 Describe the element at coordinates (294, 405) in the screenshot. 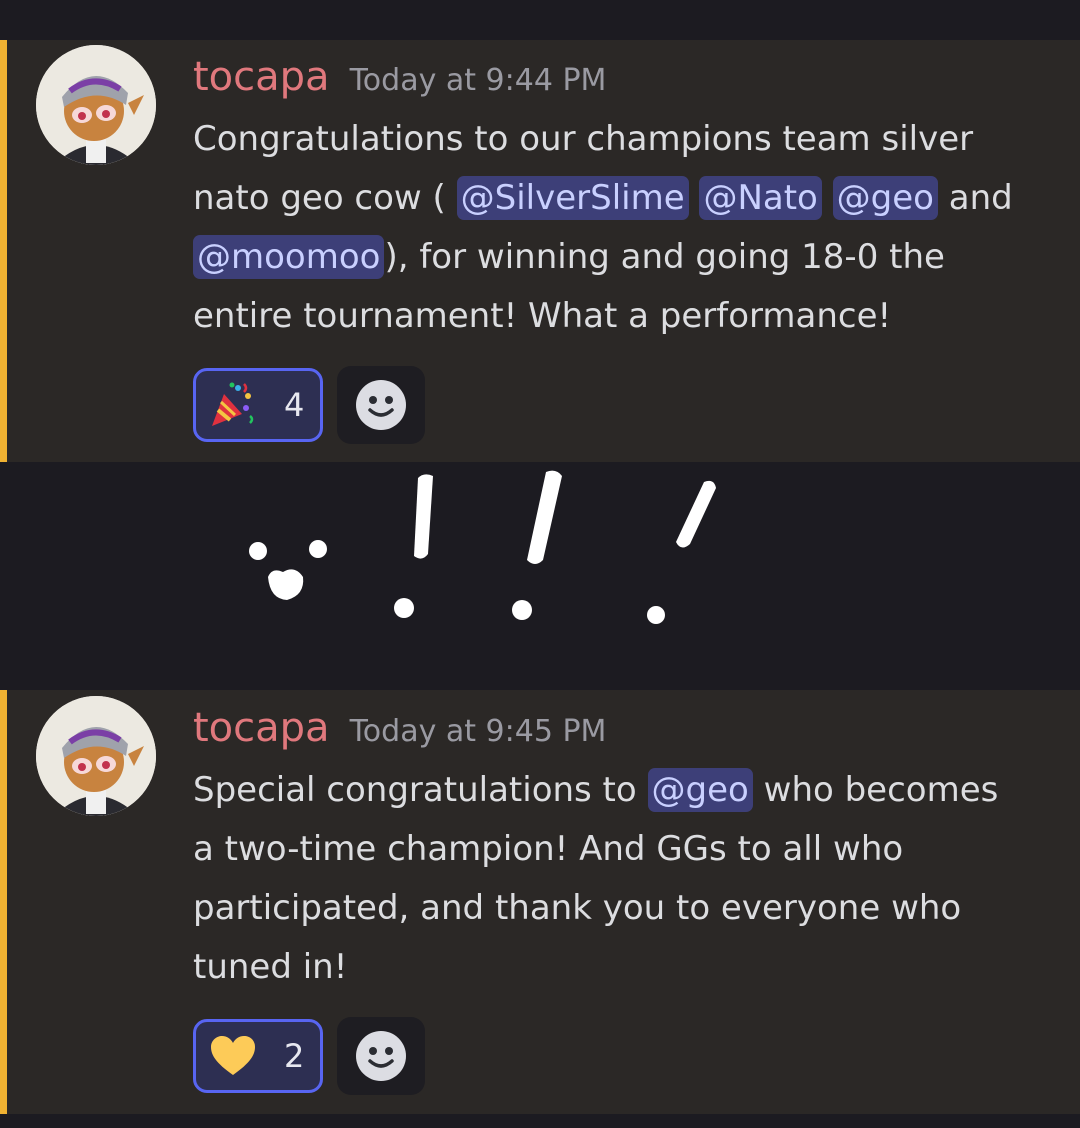

I see `reaction-count: 4` at that location.